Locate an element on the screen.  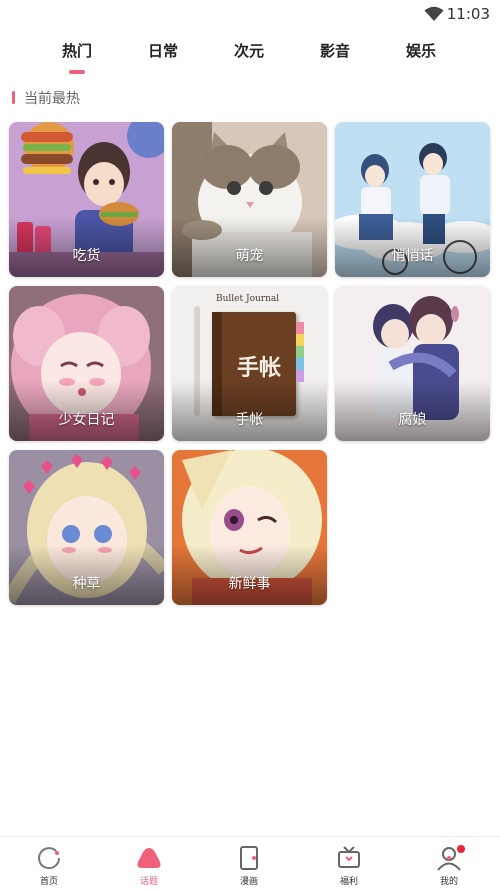
home-icon is located at coordinates (49, 858).